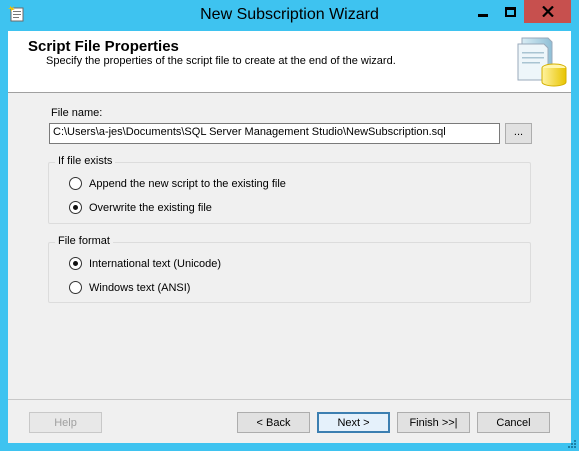 Image resolution: width=579 pixels, height=451 pixels. Describe the element at coordinates (353, 422) in the screenshot. I see `next-button: Next >` at that location.